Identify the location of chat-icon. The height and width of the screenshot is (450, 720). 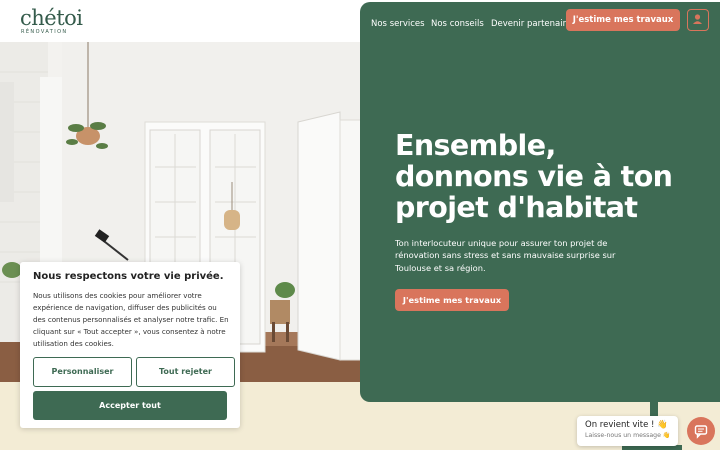
(701, 432).